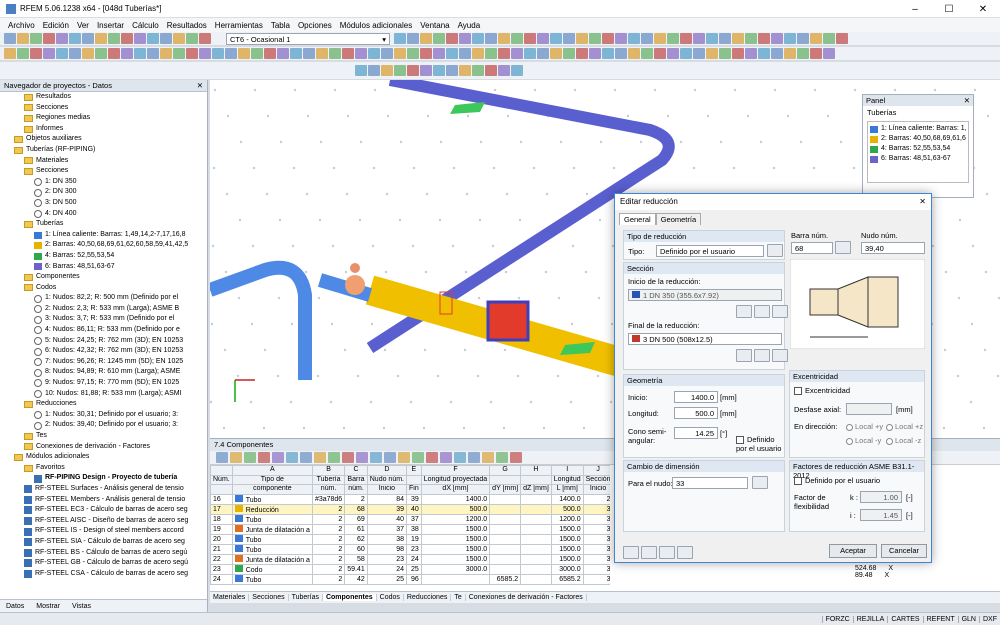  Describe the element at coordinates (410, 569) in the screenshot. I see `table-row: 23Codo259.4124253000.03000.03` at that location.